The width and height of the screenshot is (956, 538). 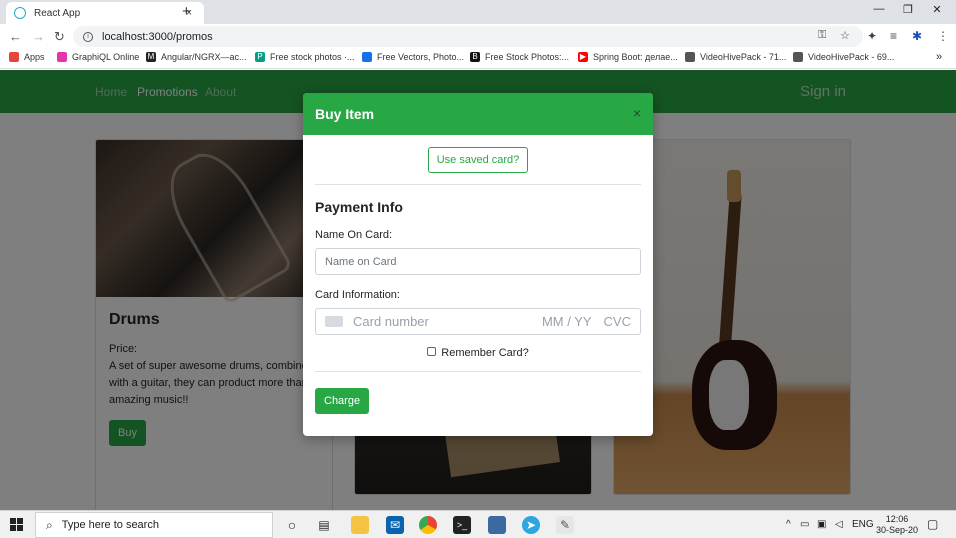 What do you see at coordinates (110, 525) in the screenshot?
I see `taskbar-search-placeholder: Type here to search` at bounding box center [110, 525].